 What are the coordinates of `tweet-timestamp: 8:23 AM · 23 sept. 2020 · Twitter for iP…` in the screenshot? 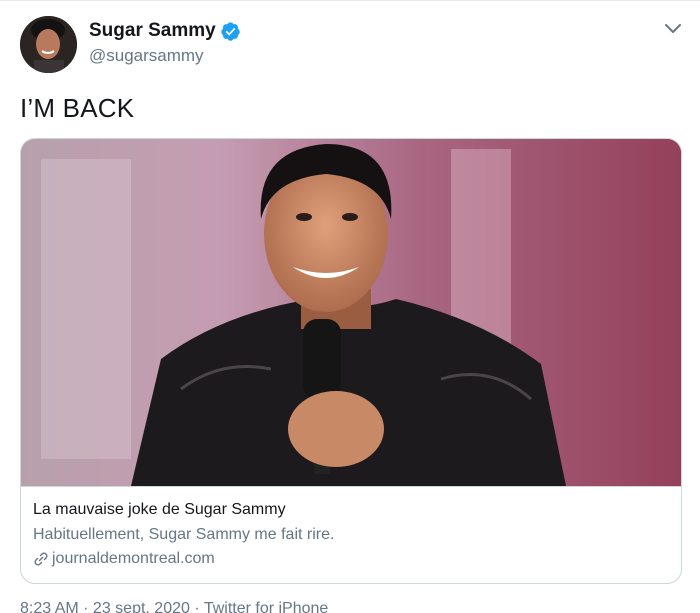 It's located at (174, 606).